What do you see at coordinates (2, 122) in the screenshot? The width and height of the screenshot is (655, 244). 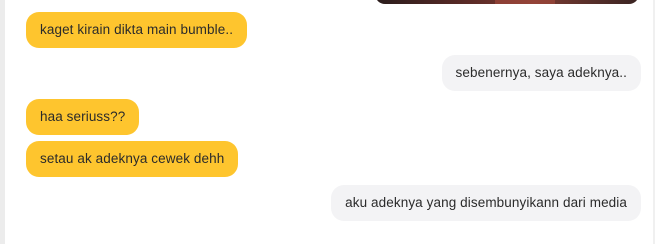 I see `left-divider` at bounding box center [2, 122].